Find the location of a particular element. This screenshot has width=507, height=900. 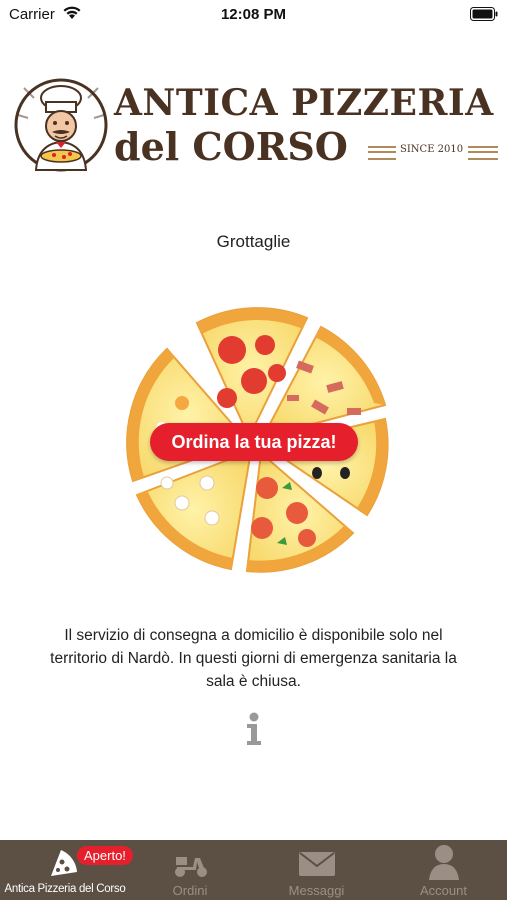

tab-account: Account is located at coordinates (443, 870).